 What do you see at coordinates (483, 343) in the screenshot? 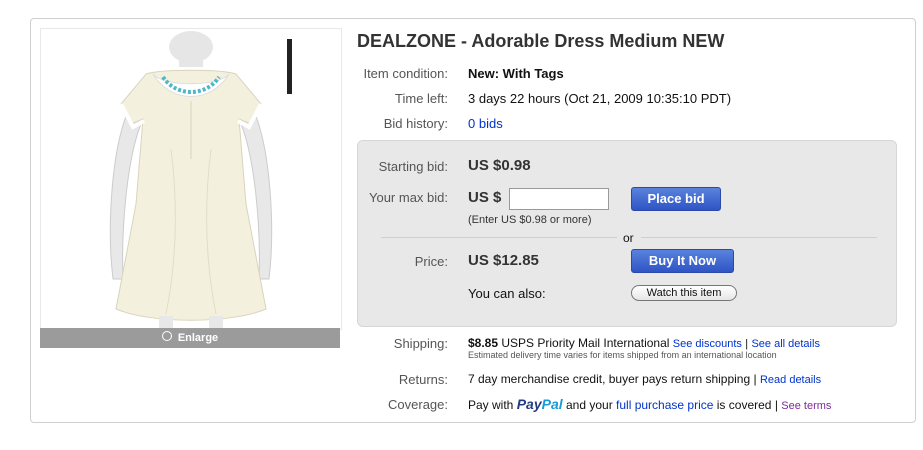
I see `shipping-amount: $8.85` at bounding box center [483, 343].